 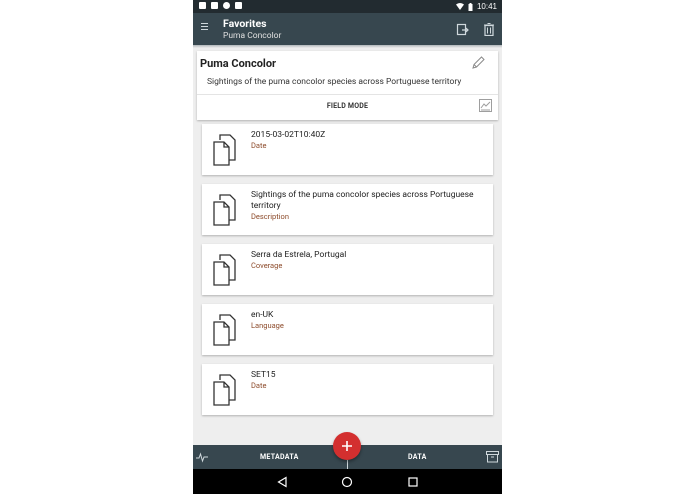 What do you see at coordinates (347, 106) in the screenshot?
I see `field-mode-button: FIELD MODE` at bounding box center [347, 106].